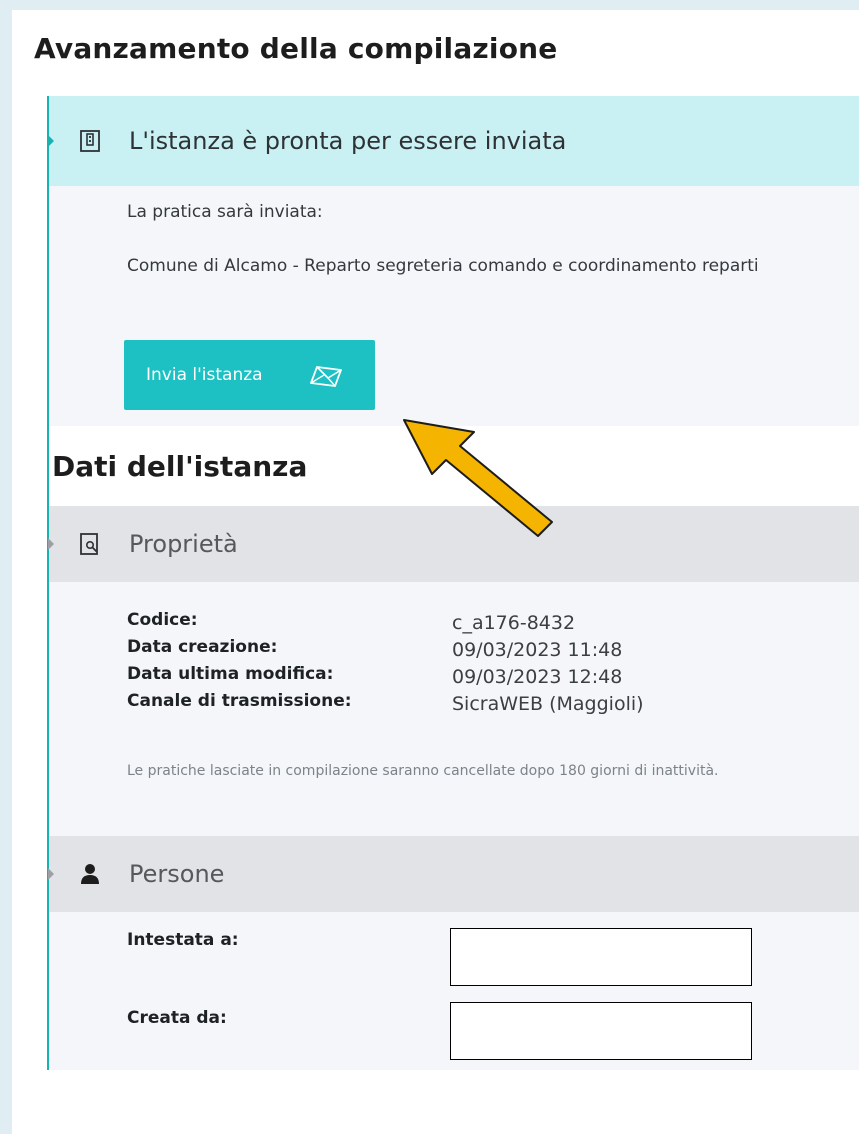 The image size is (859, 1134). Describe the element at coordinates (239, 701) in the screenshot. I see `field-key-canale: Canale di trasmissione:` at that location.